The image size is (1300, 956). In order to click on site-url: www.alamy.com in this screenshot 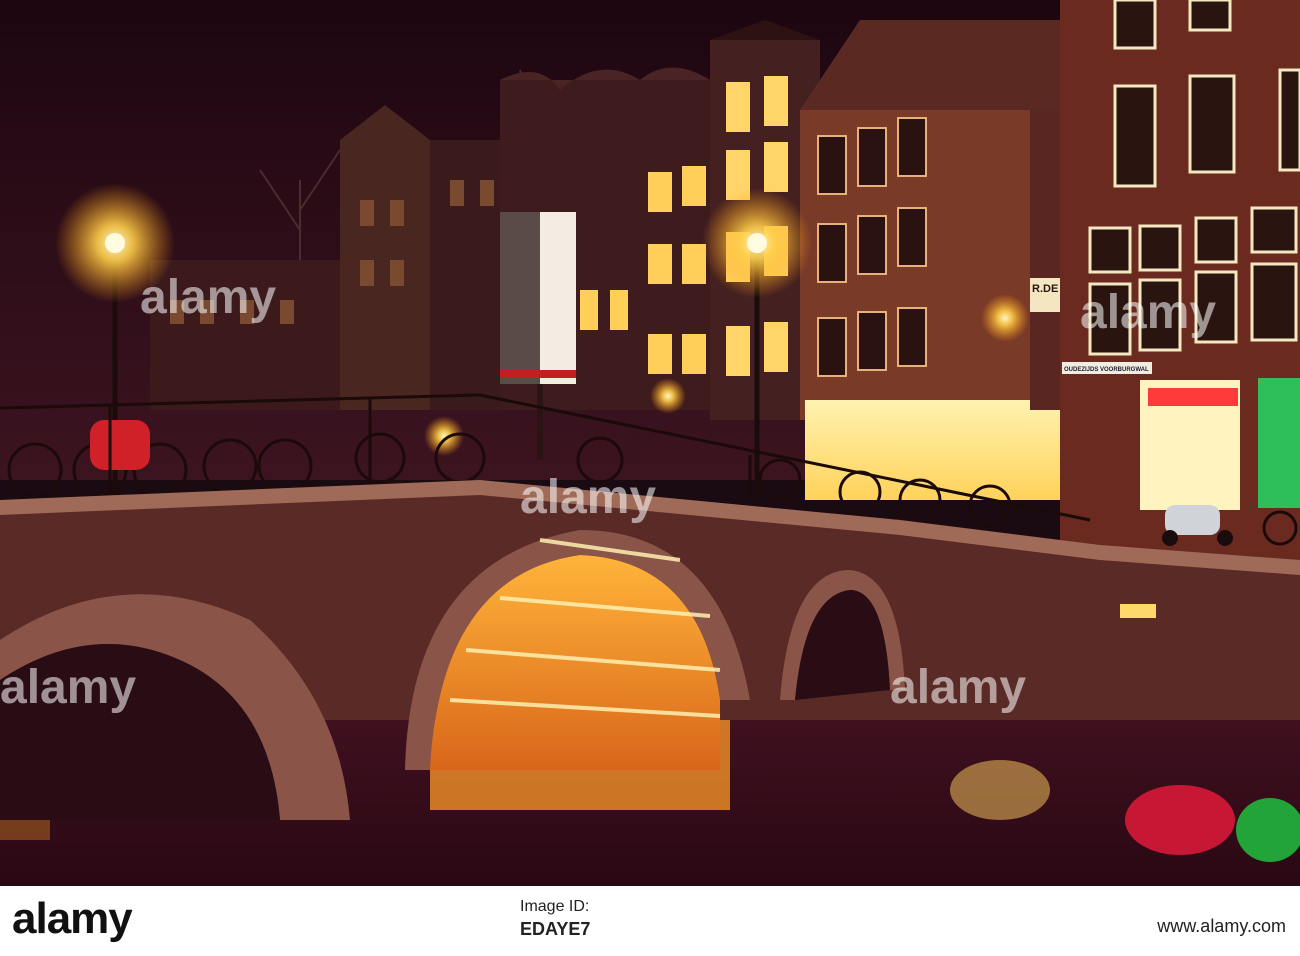, I will do `click(1221, 926)`.